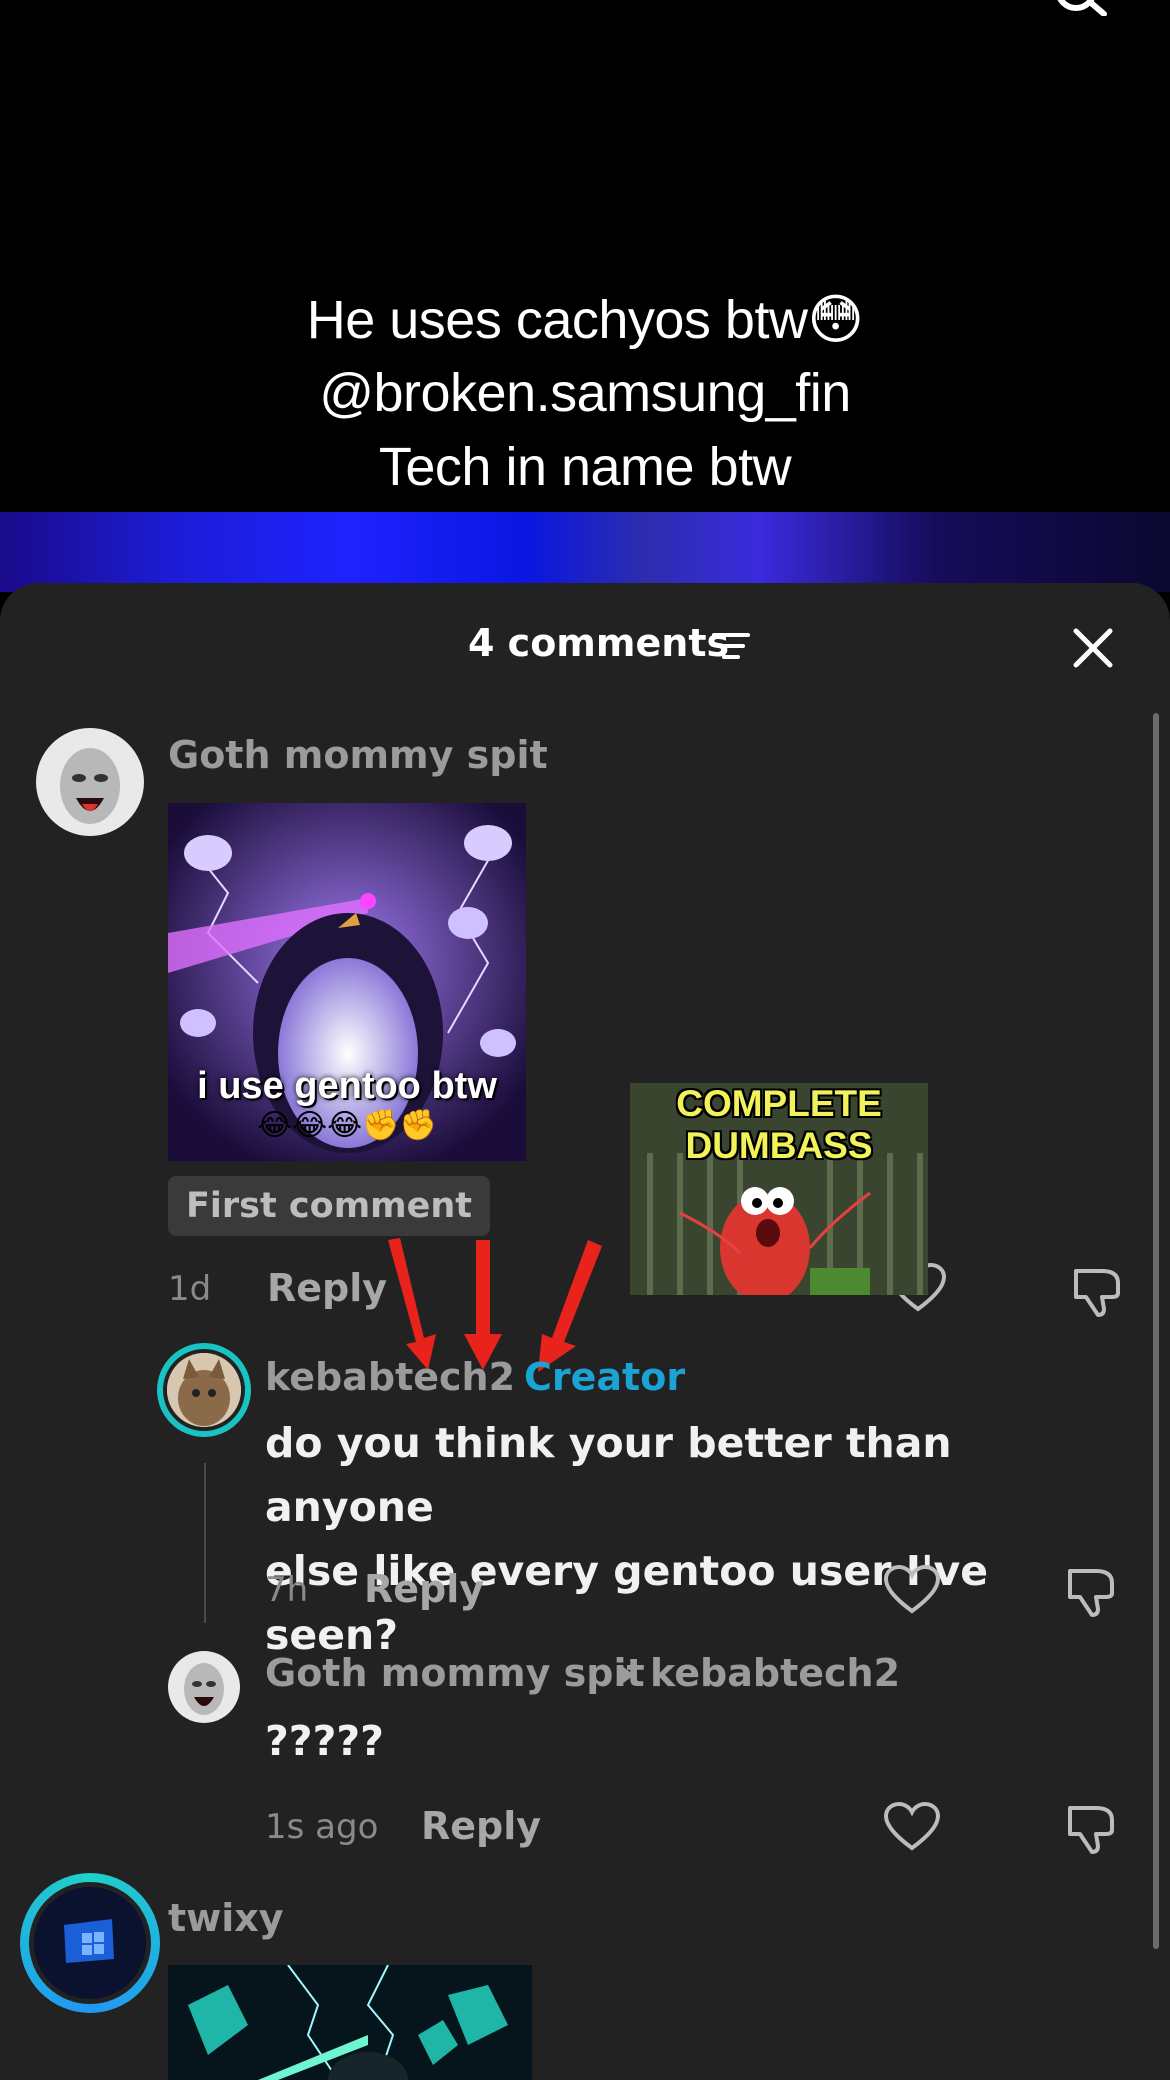  I want to click on video-caption-line-1: He uses cachyos btw😳, so click(585, 320).